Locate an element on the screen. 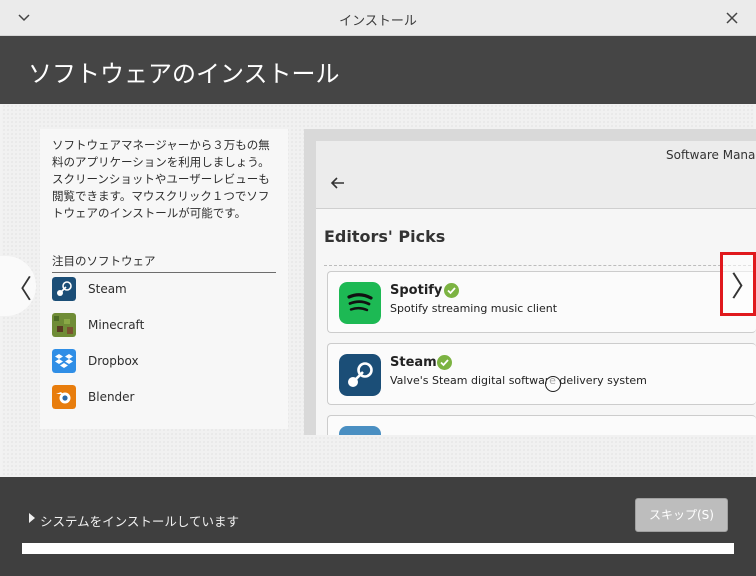  featured-item-dropbox: Dropbox is located at coordinates (164, 361).